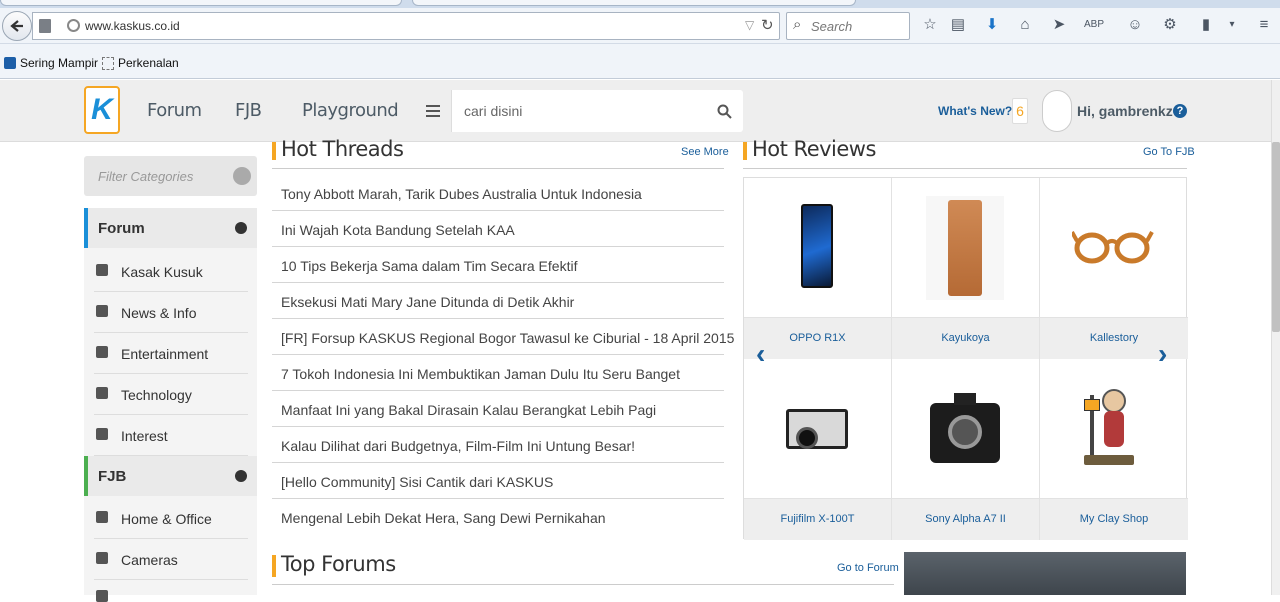 This screenshot has height=602, width=1280. What do you see at coordinates (760, 354) in the screenshot?
I see `carousel-prev-icon: ‹` at bounding box center [760, 354].